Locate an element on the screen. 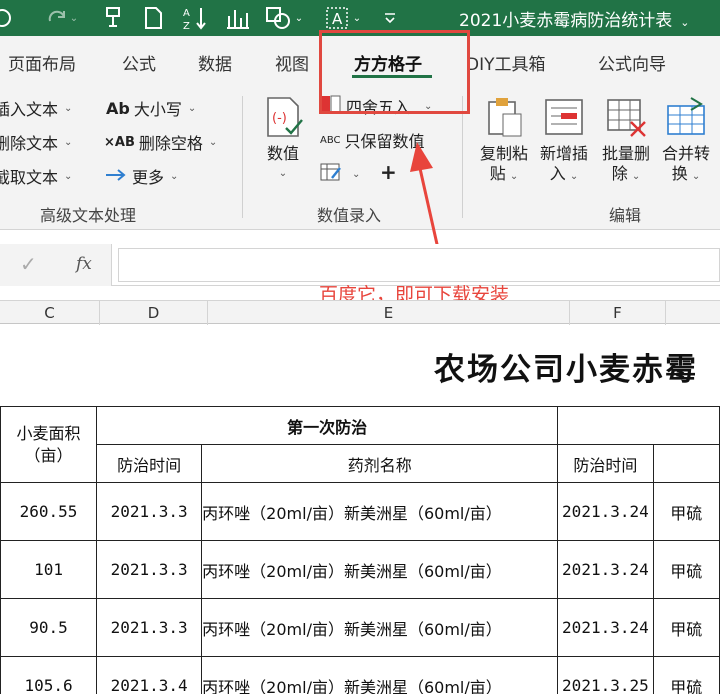 Image resolution: width=720 pixels, height=694 pixels. plus-button: + is located at coordinates (388, 172).